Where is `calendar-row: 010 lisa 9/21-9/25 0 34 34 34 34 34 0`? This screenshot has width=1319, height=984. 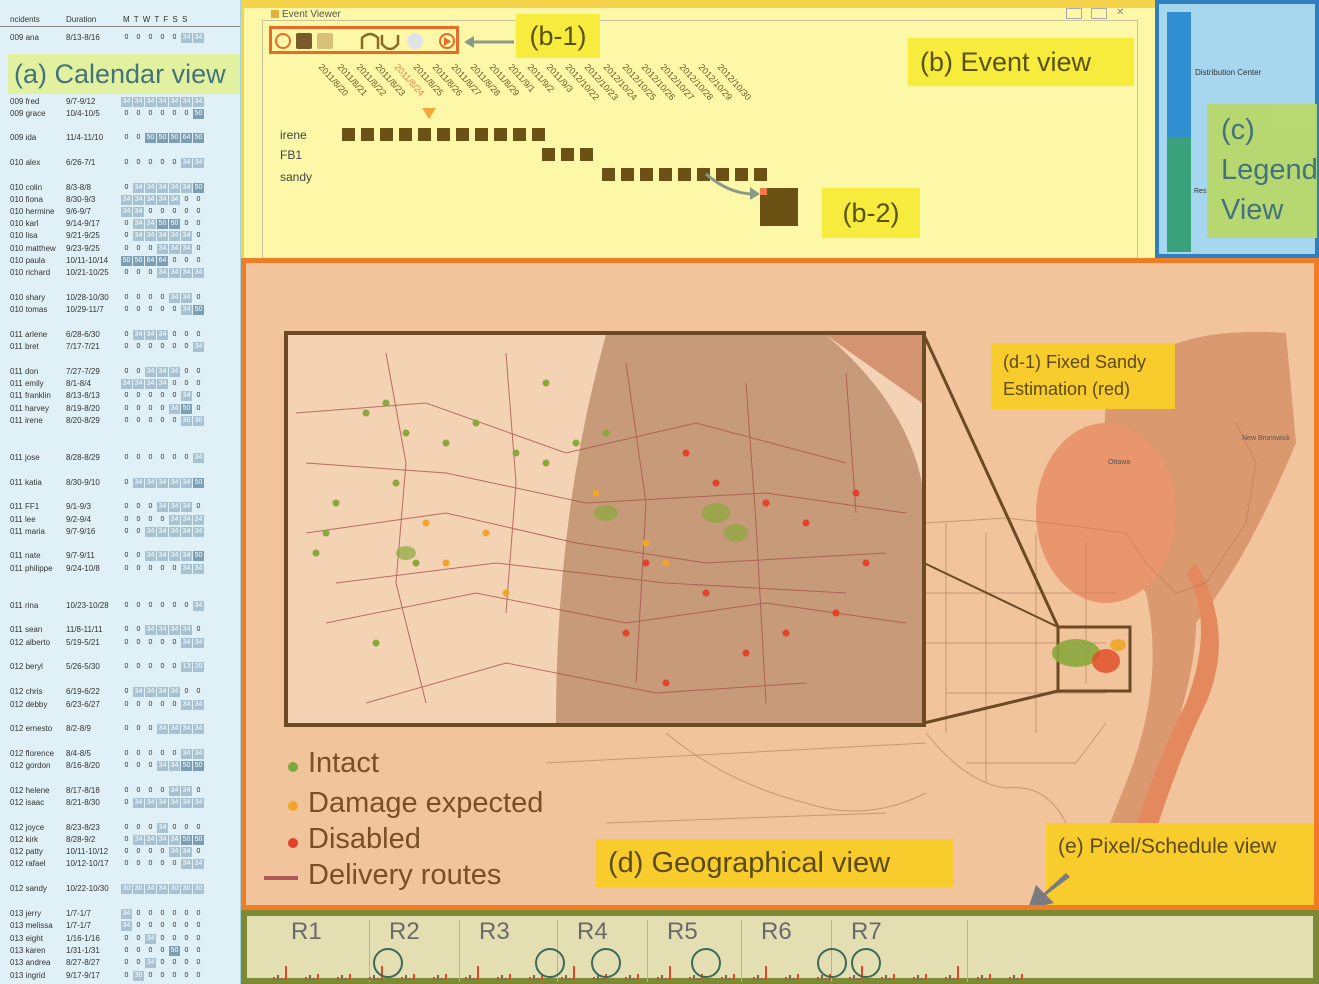
calendar-row: 010 lisa 9/21-9/25 0 34 34 34 34 34 0 is located at coordinates (120, 236).